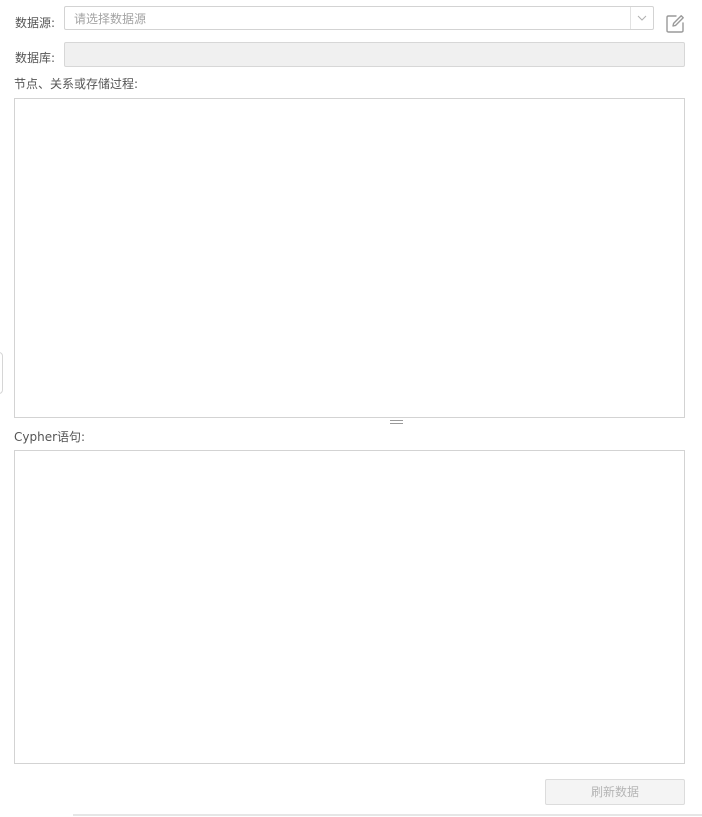  Describe the element at coordinates (110, 19) in the screenshot. I see `datasource-placeholder: 请选择数据源` at that location.